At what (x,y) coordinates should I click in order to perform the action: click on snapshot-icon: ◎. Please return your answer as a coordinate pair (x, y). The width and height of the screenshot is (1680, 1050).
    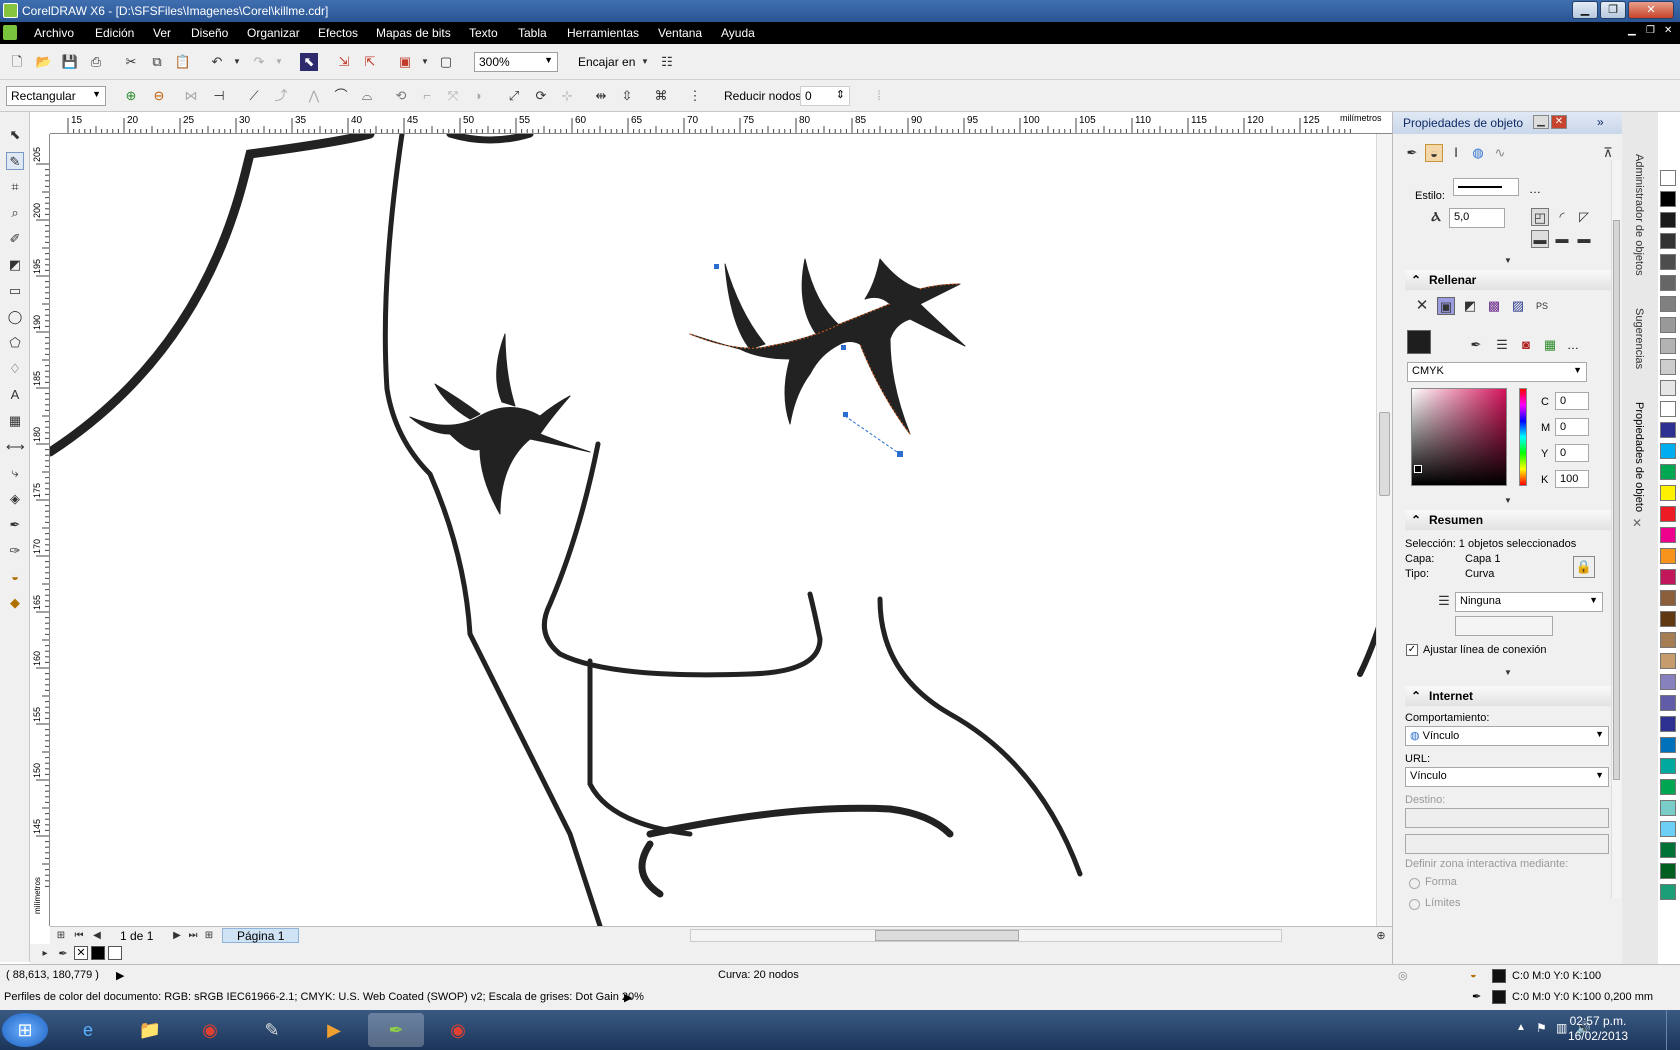
    Looking at the image, I should click on (1403, 975).